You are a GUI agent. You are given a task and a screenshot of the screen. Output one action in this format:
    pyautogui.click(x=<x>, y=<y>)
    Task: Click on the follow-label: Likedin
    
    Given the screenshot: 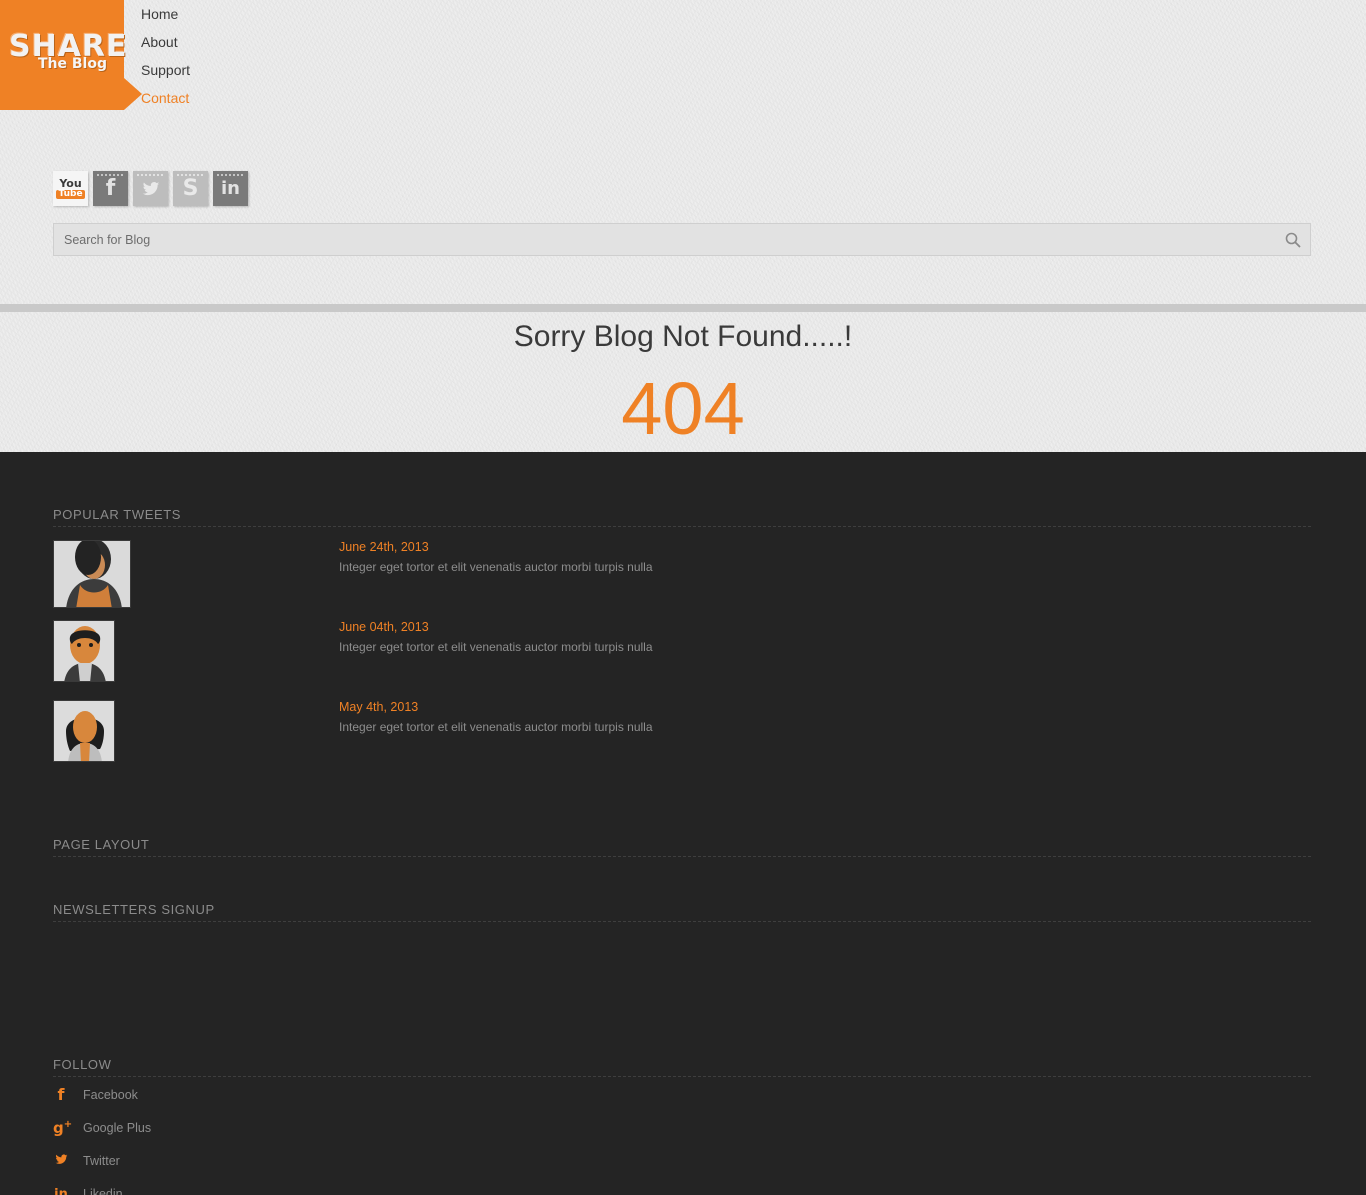 What is the action you would take?
    pyautogui.click(x=103, y=1191)
    